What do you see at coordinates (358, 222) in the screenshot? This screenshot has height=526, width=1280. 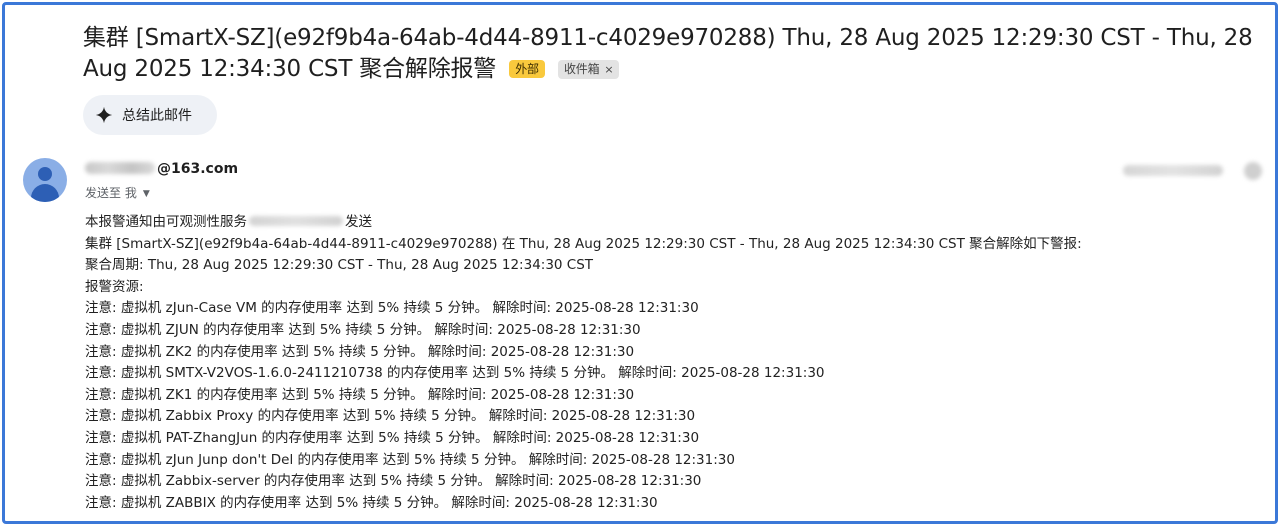 I see `intro-suffix: 发送` at bounding box center [358, 222].